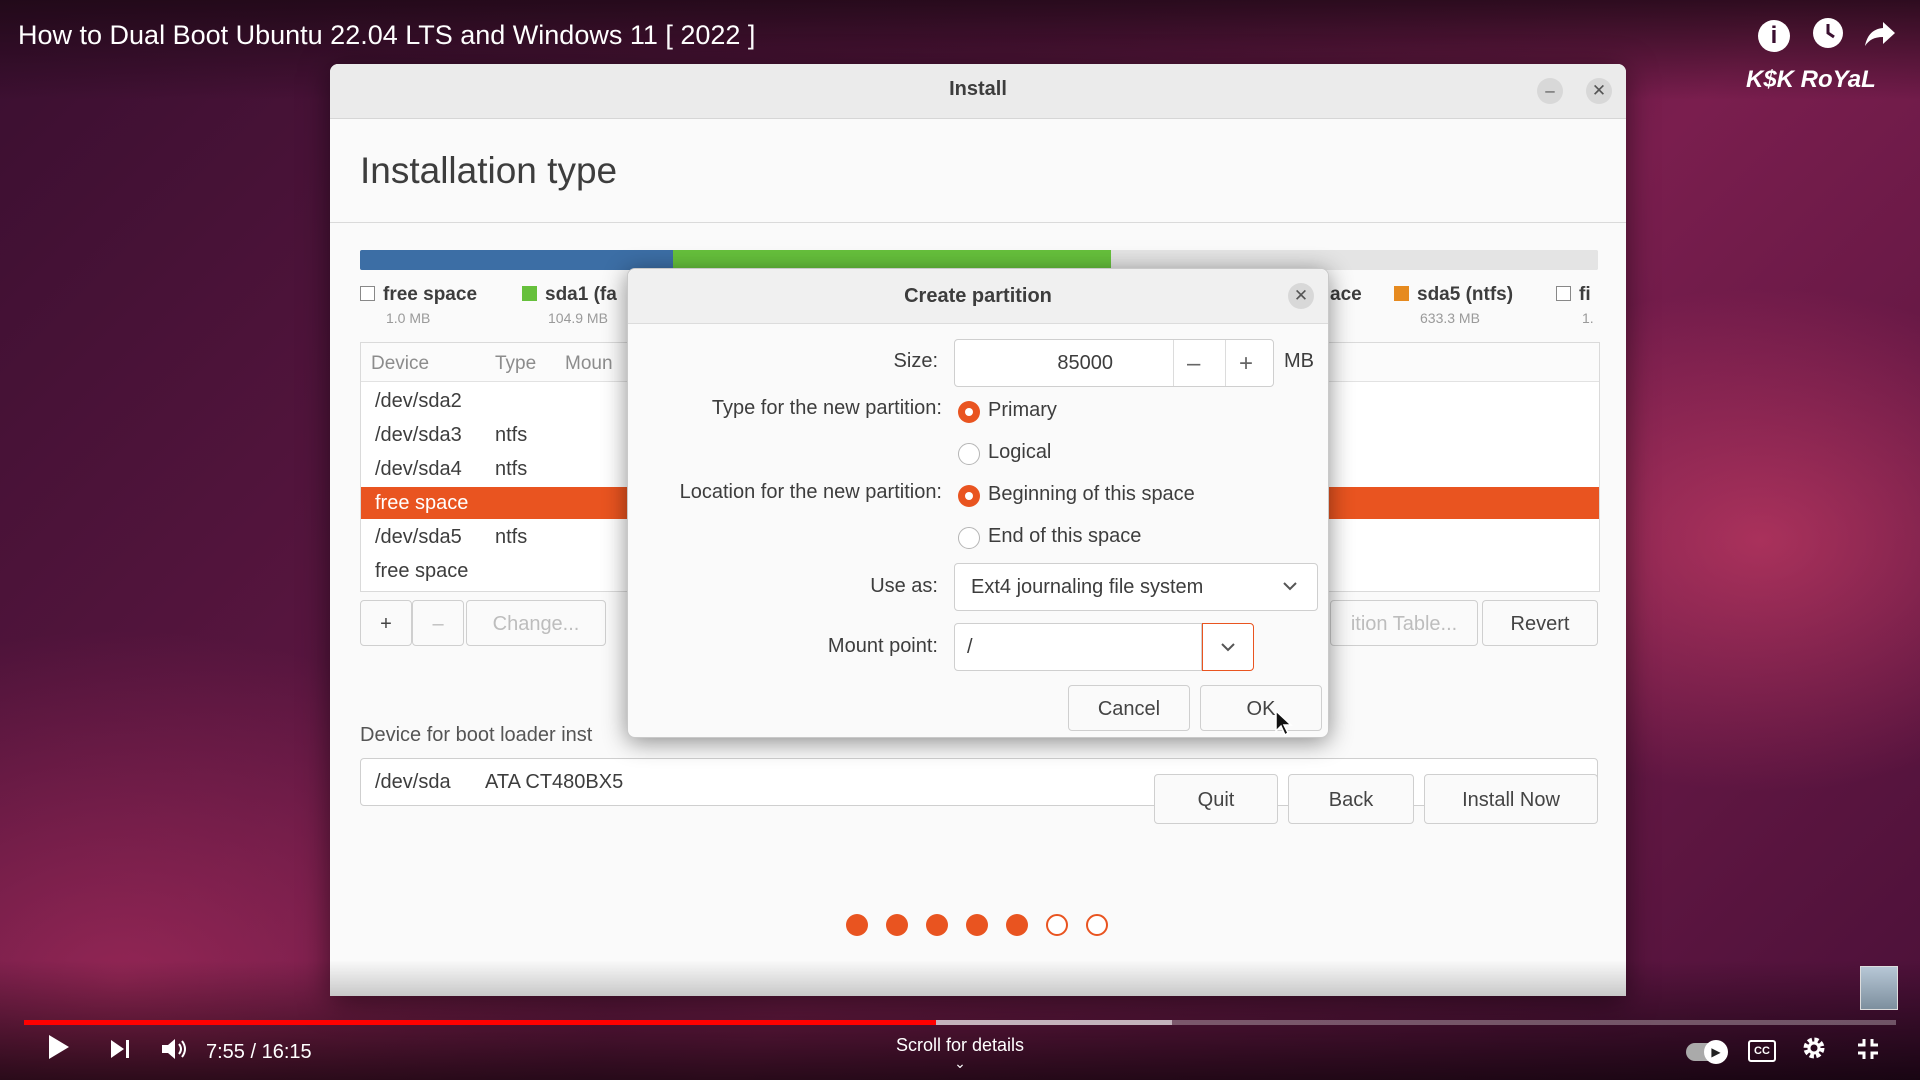 The image size is (1920, 1080). Describe the element at coordinates (1599, 91) in the screenshot. I see `close-icon: ✕` at that location.